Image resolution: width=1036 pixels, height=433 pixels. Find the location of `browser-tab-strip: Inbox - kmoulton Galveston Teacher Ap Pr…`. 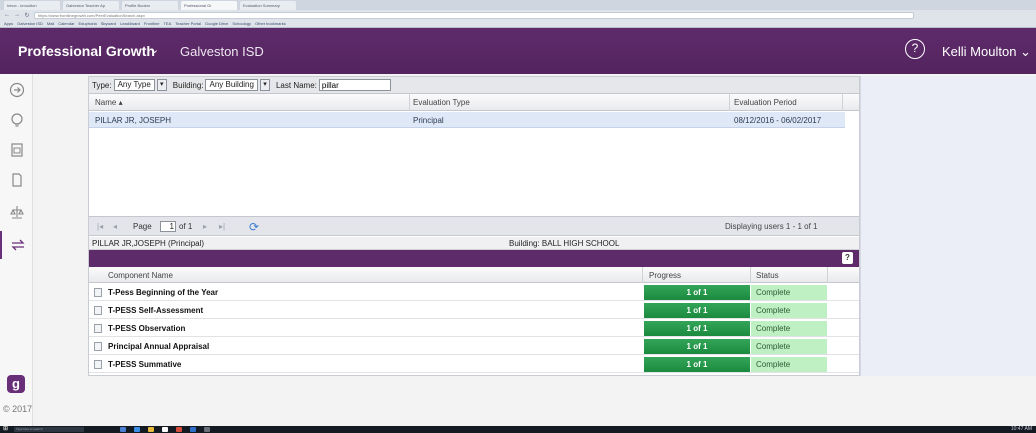

browser-tab-strip: Inbox - kmoulton Galveston Teacher Ap Pr… is located at coordinates (518, 5).